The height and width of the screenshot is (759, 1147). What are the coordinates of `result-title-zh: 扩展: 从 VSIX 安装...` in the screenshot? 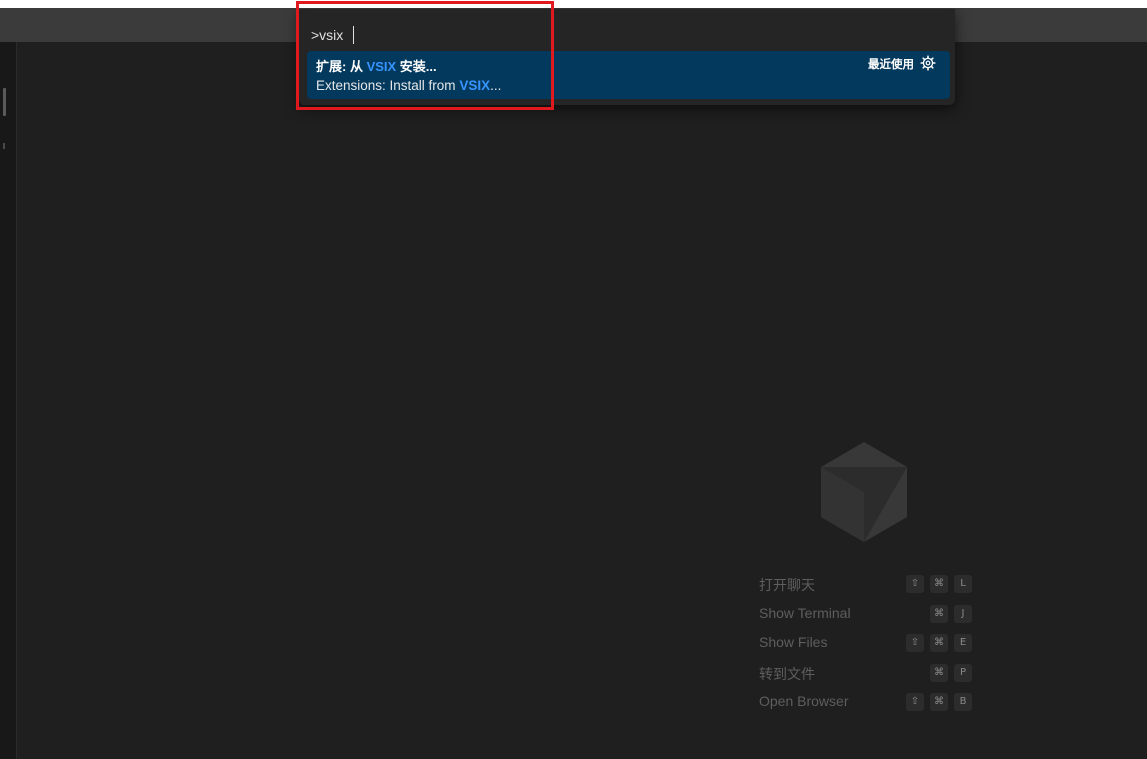 It's located at (376, 66).